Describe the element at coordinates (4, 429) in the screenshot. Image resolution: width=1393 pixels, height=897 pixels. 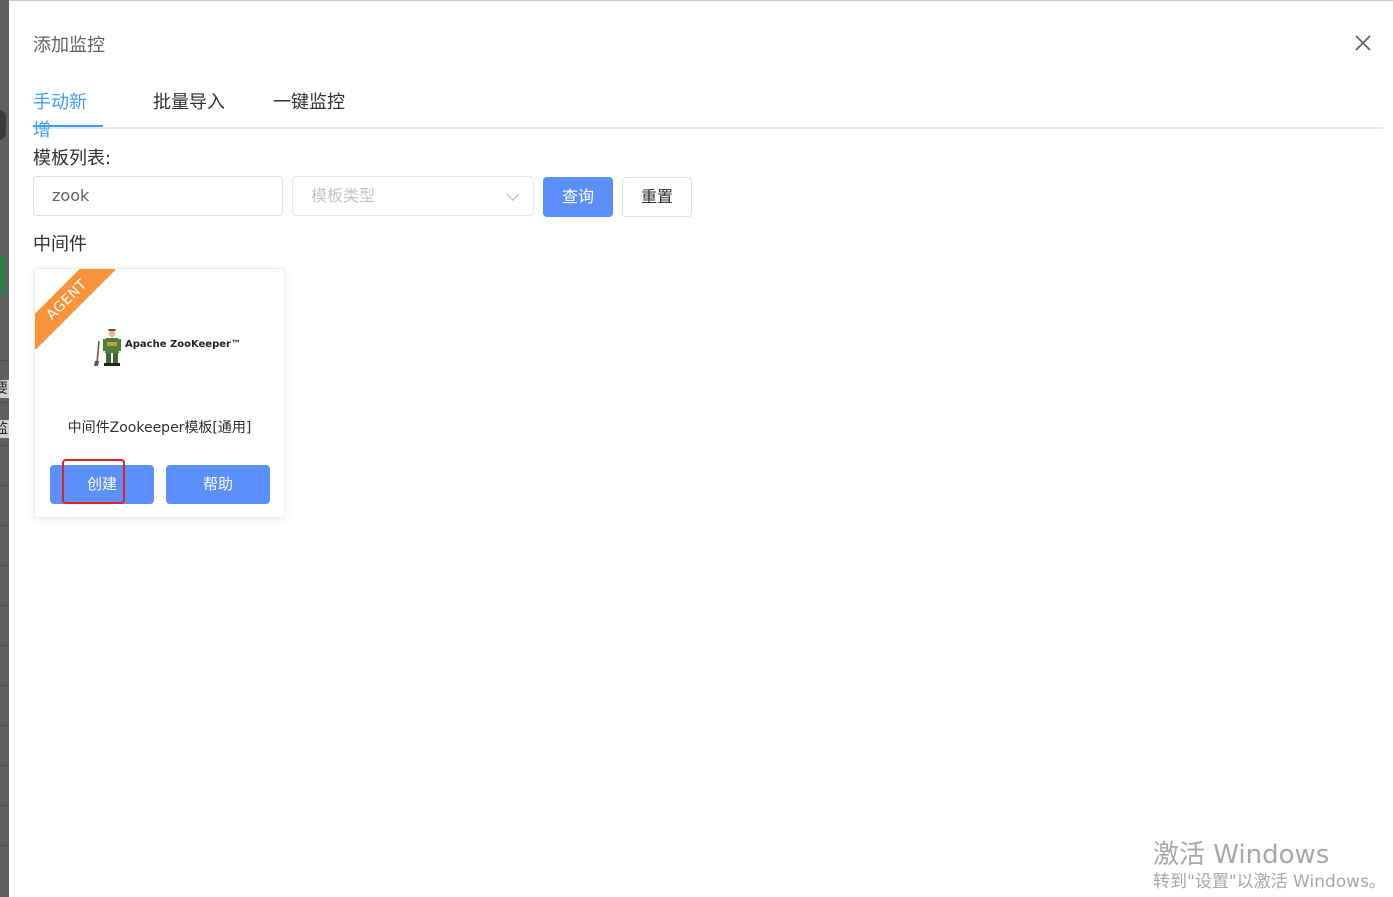
I see `background-text-fragment: 监` at that location.